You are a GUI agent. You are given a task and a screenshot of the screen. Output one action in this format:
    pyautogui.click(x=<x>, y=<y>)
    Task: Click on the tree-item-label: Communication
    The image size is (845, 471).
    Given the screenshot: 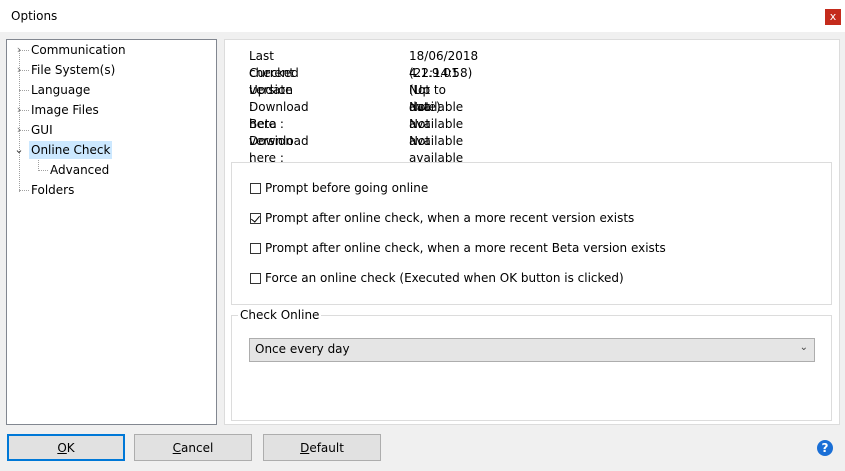 What is the action you would take?
    pyautogui.click(x=78, y=50)
    